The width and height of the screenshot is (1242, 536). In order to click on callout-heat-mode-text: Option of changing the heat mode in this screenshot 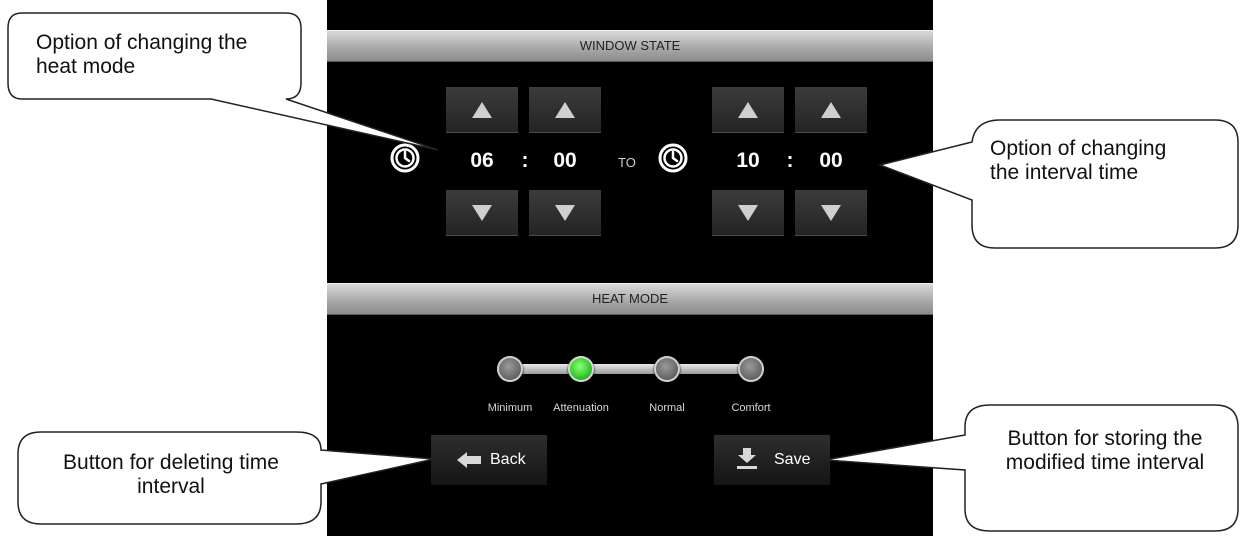, I will do `click(142, 54)`.